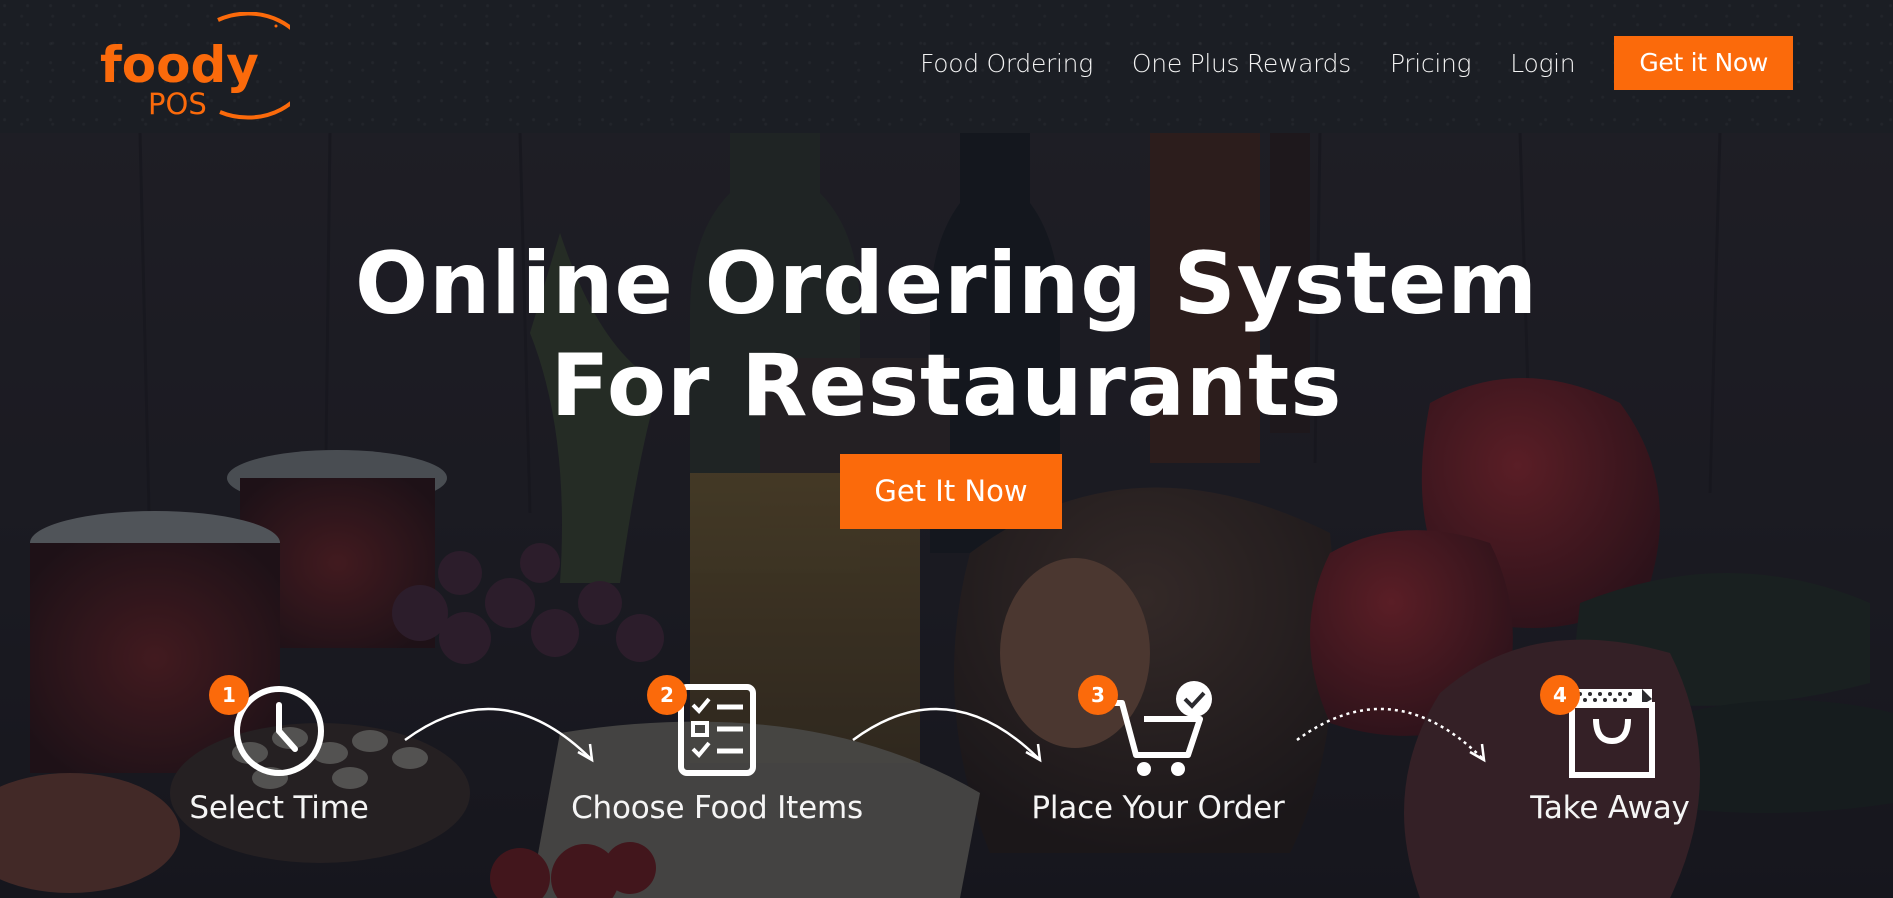  What do you see at coordinates (1006, 63) in the screenshot?
I see `nav-food-ordering: Food Ordering` at bounding box center [1006, 63].